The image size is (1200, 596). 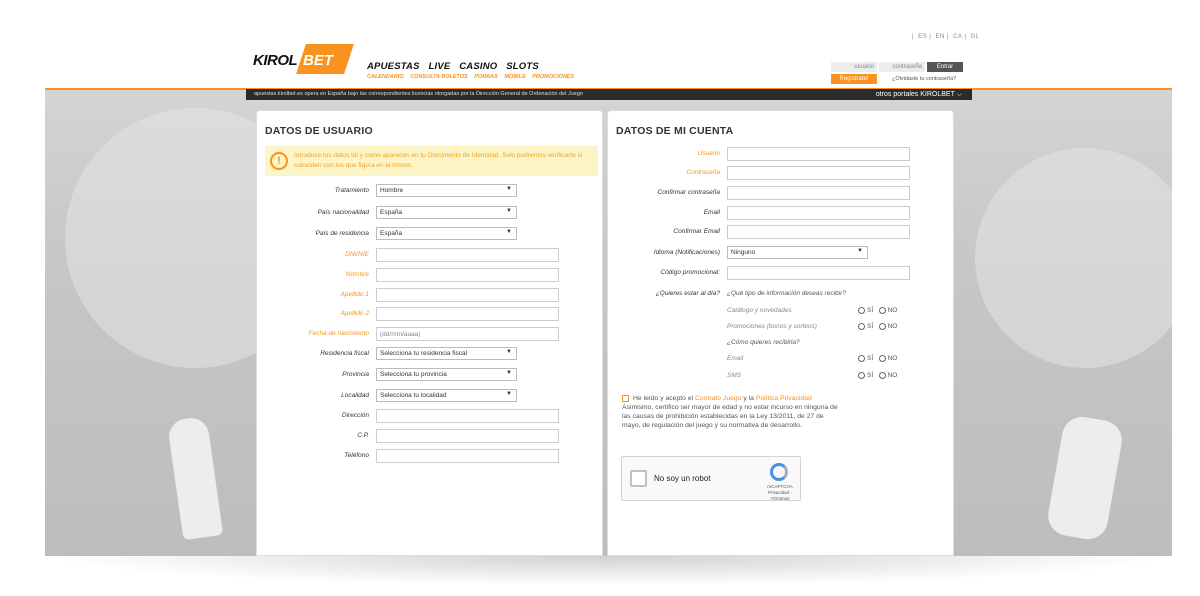 I want to click on radio-sms-no, so click(x=882, y=375).